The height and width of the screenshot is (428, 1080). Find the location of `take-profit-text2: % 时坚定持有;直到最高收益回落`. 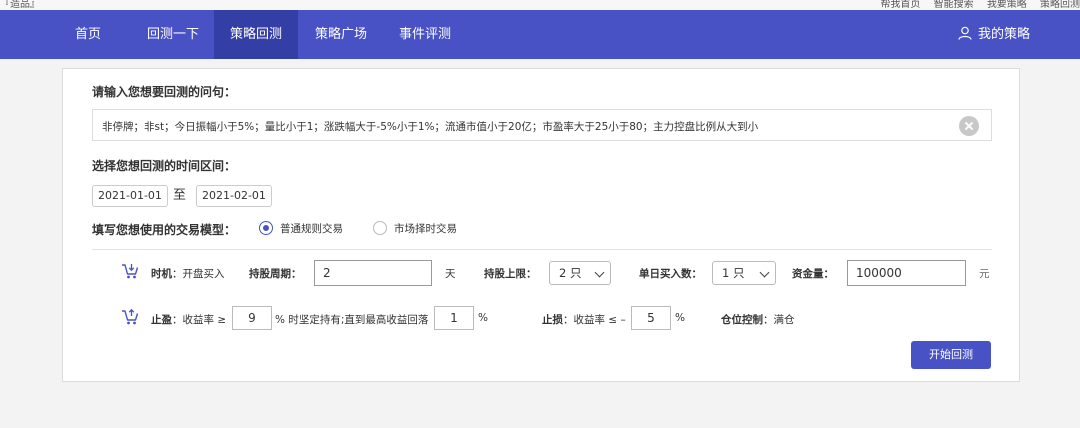

take-profit-text2: % 时坚定持有;直到最高收益回落 is located at coordinates (352, 320).